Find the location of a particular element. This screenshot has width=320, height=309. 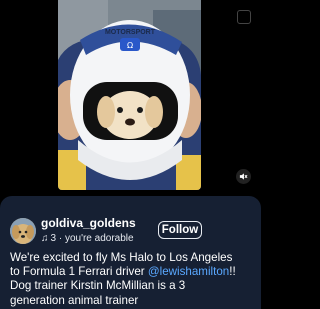

helmet-logo-text: MOTORSPORT is located at coordinates (130, 32).